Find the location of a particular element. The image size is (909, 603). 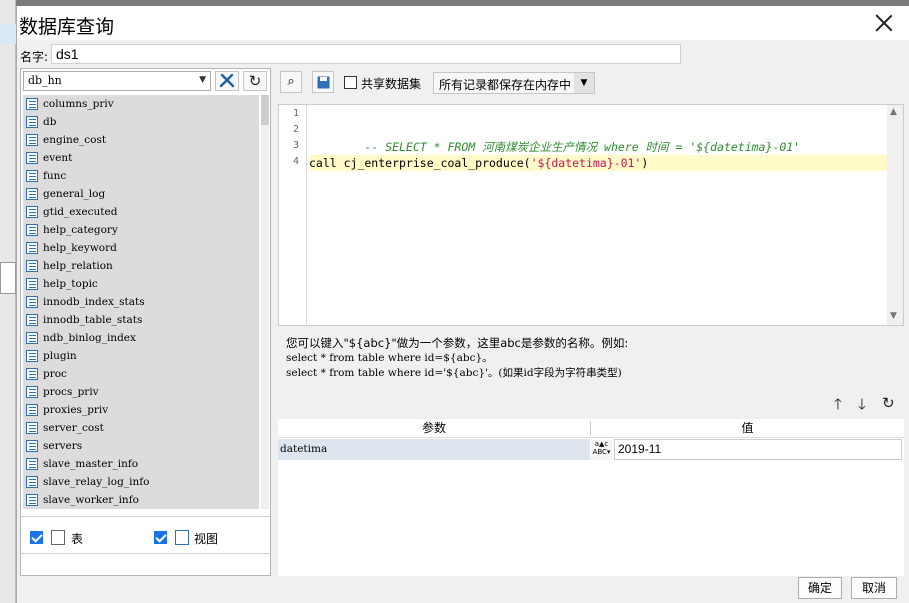

line-number: 4 is located at coordinates (295, 161).